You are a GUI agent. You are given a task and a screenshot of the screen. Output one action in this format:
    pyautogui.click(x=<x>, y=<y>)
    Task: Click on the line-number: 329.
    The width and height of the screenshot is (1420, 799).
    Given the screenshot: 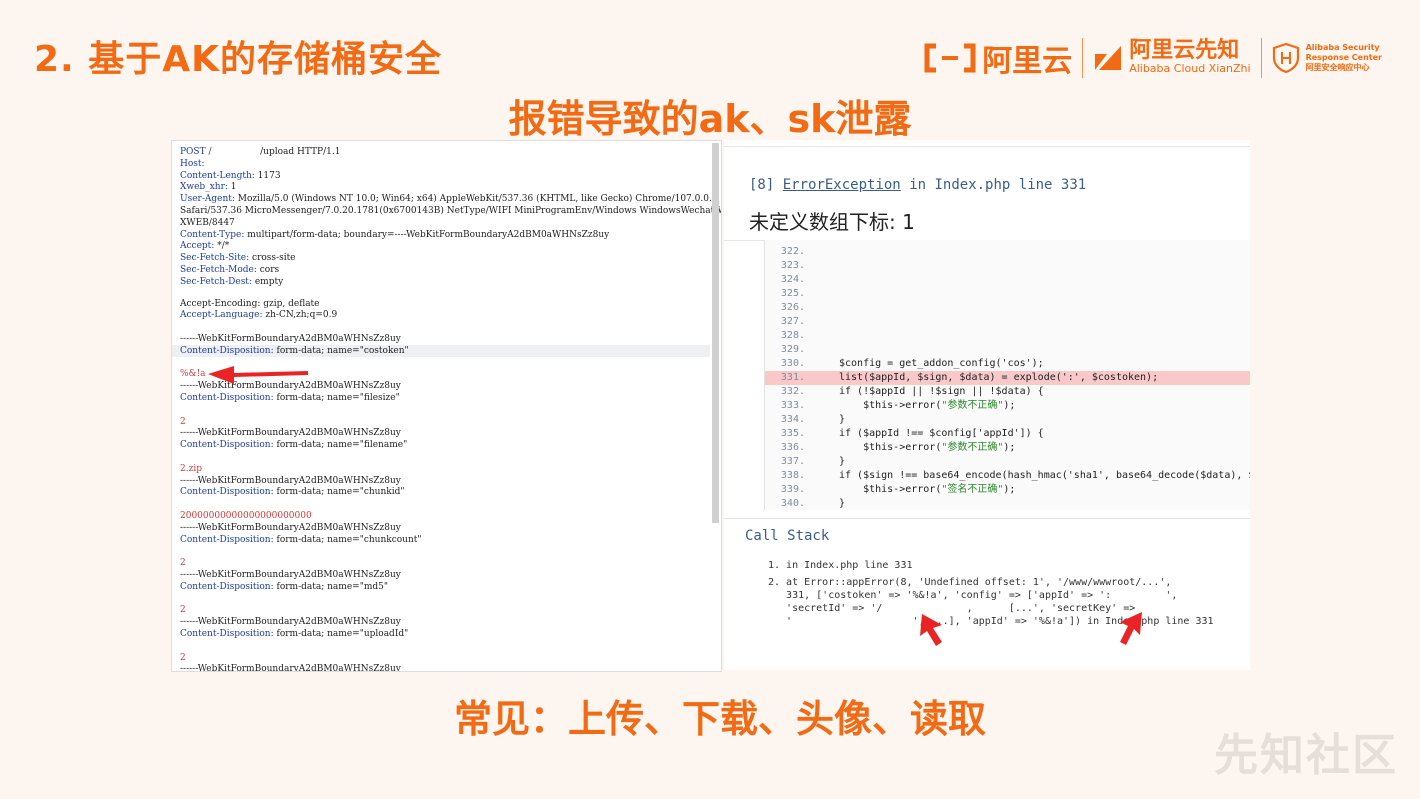 What is the action you would take?
    pyautogui.click(x=792, y=349)
    